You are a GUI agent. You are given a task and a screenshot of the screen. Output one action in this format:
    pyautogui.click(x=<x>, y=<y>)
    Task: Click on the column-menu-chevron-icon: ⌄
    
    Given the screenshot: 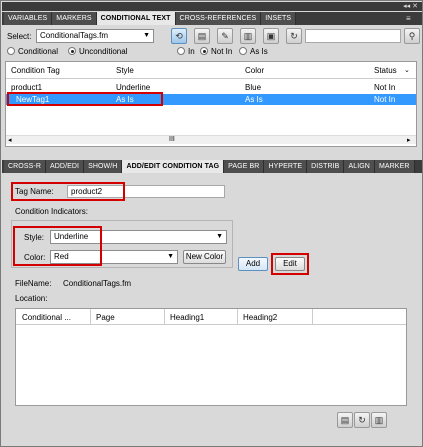 What is the action you would take?
    pyautogui.click(x=407, y=70)
    